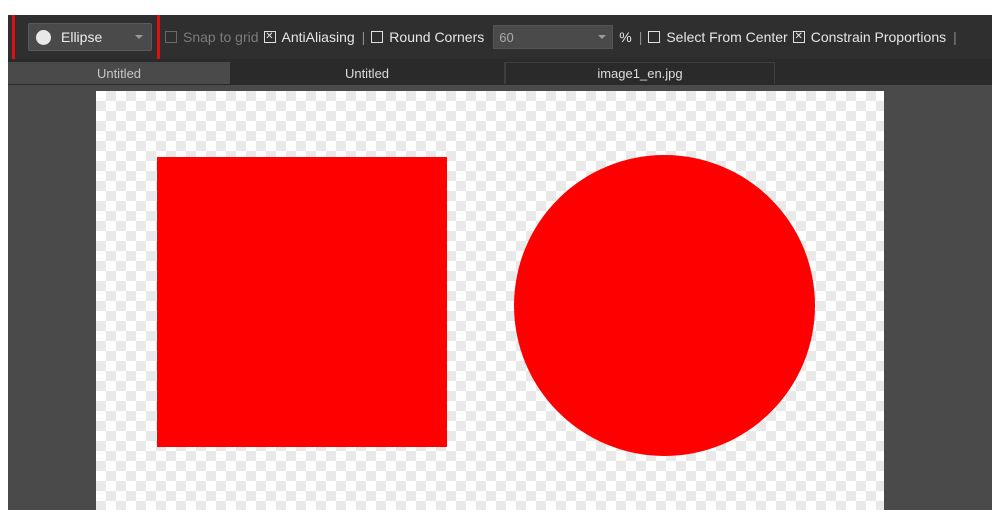 The width and height of the screenshot is (1000, 518). I want to click on tab-image1-en: image1_en.jpg, so click(640, 73).